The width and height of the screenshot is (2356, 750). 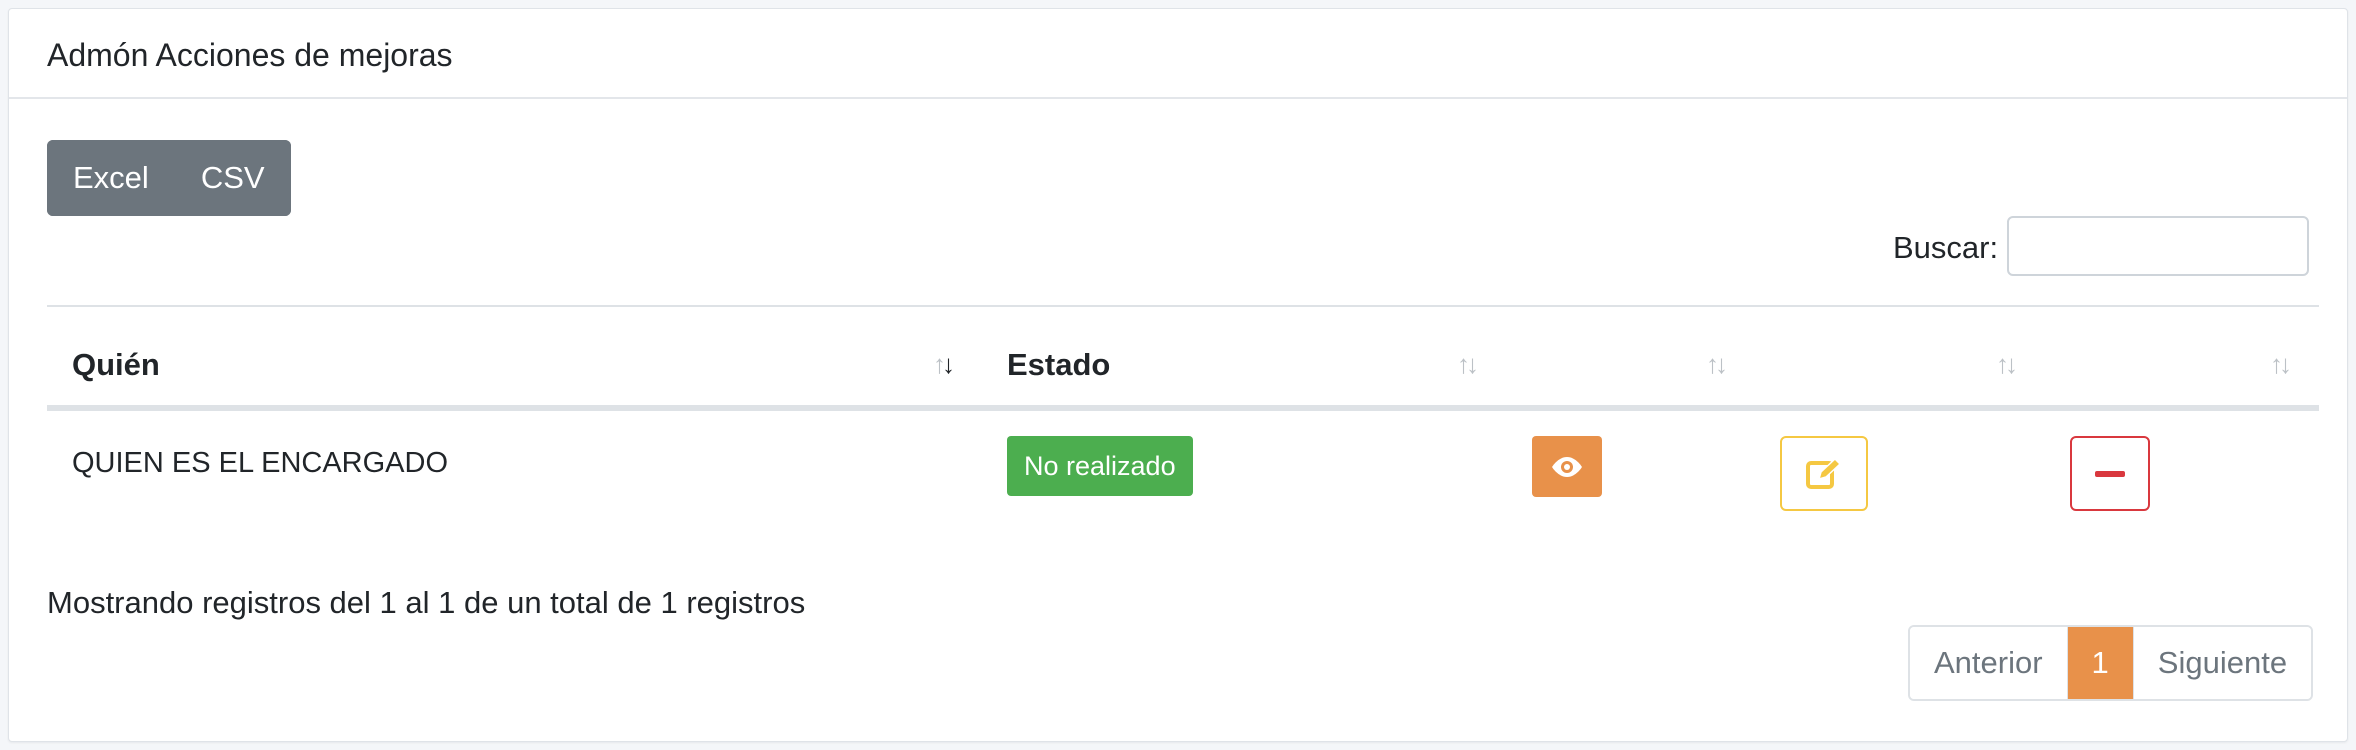 I want to click on pagination-page-1: 1, so click(x=2099, y=663).